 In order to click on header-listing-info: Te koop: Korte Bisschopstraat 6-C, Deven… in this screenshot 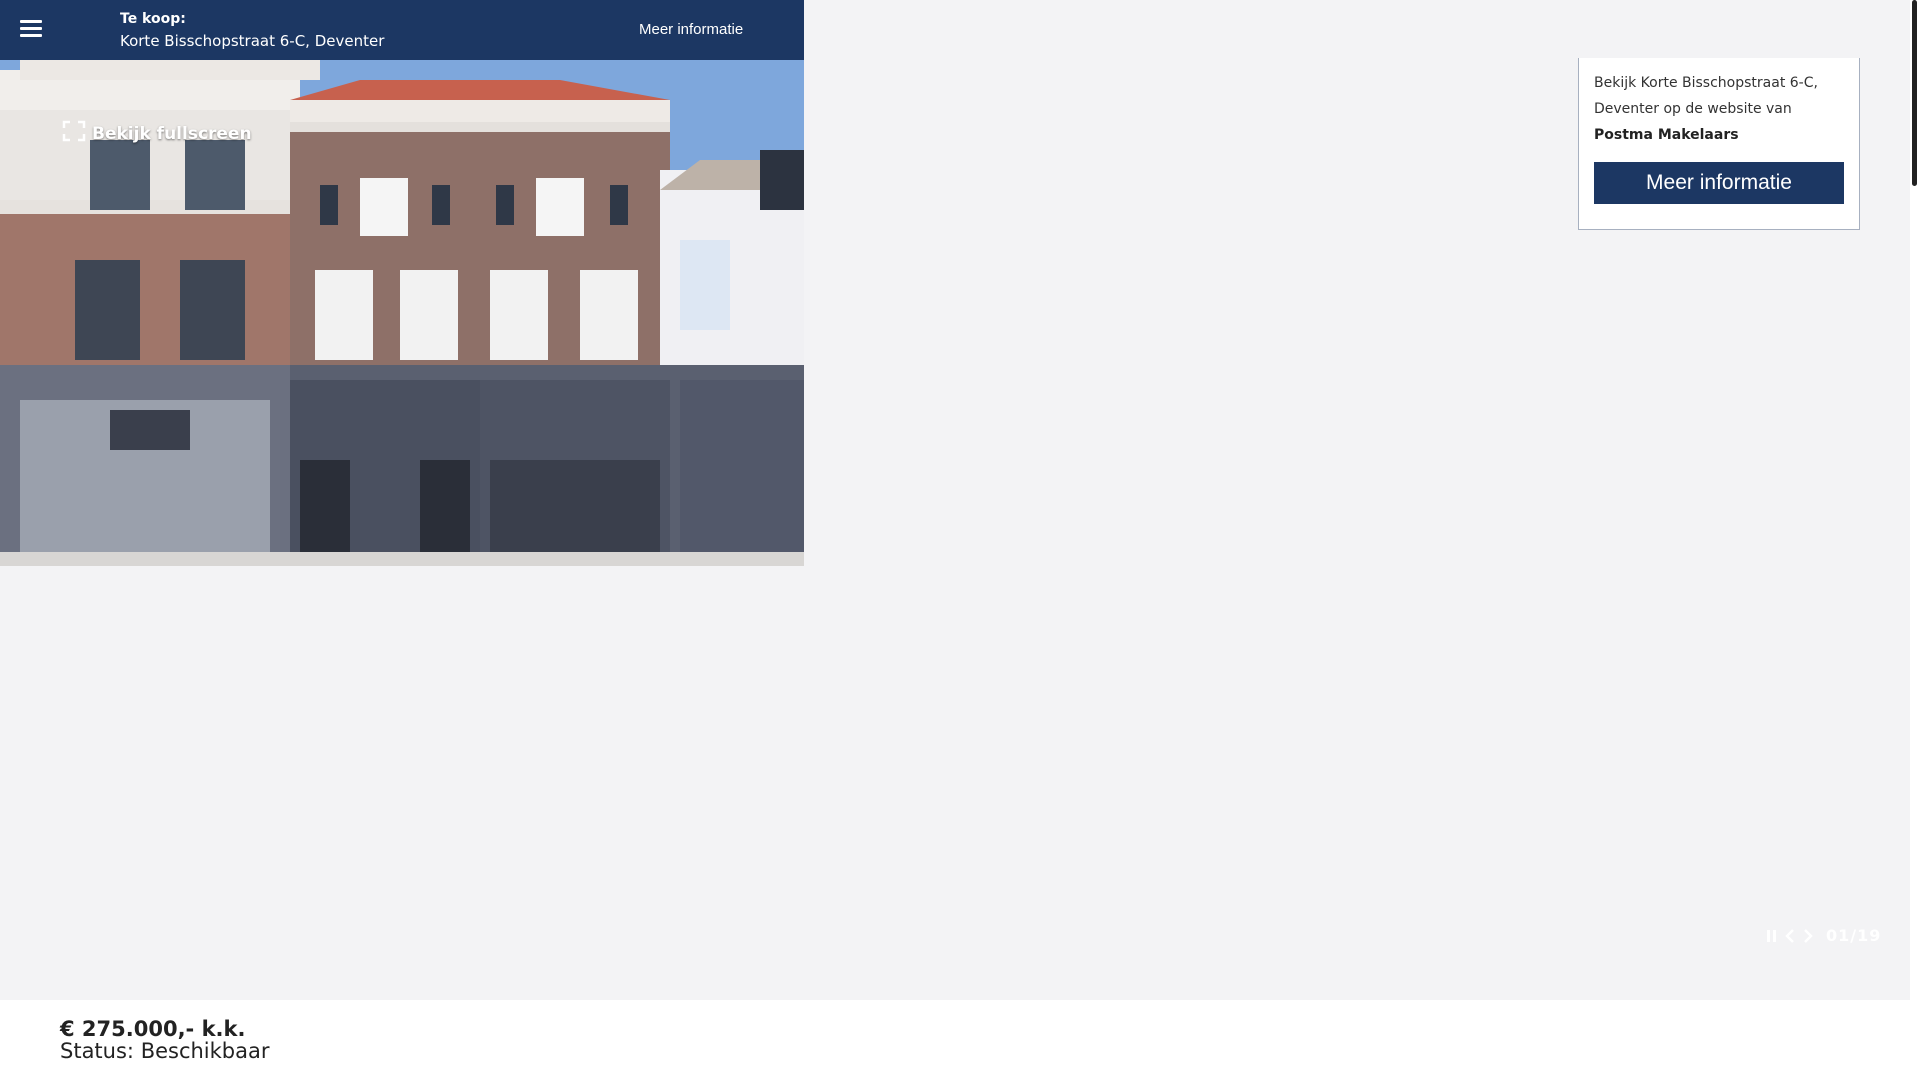, I will do `click(252, 30)`.